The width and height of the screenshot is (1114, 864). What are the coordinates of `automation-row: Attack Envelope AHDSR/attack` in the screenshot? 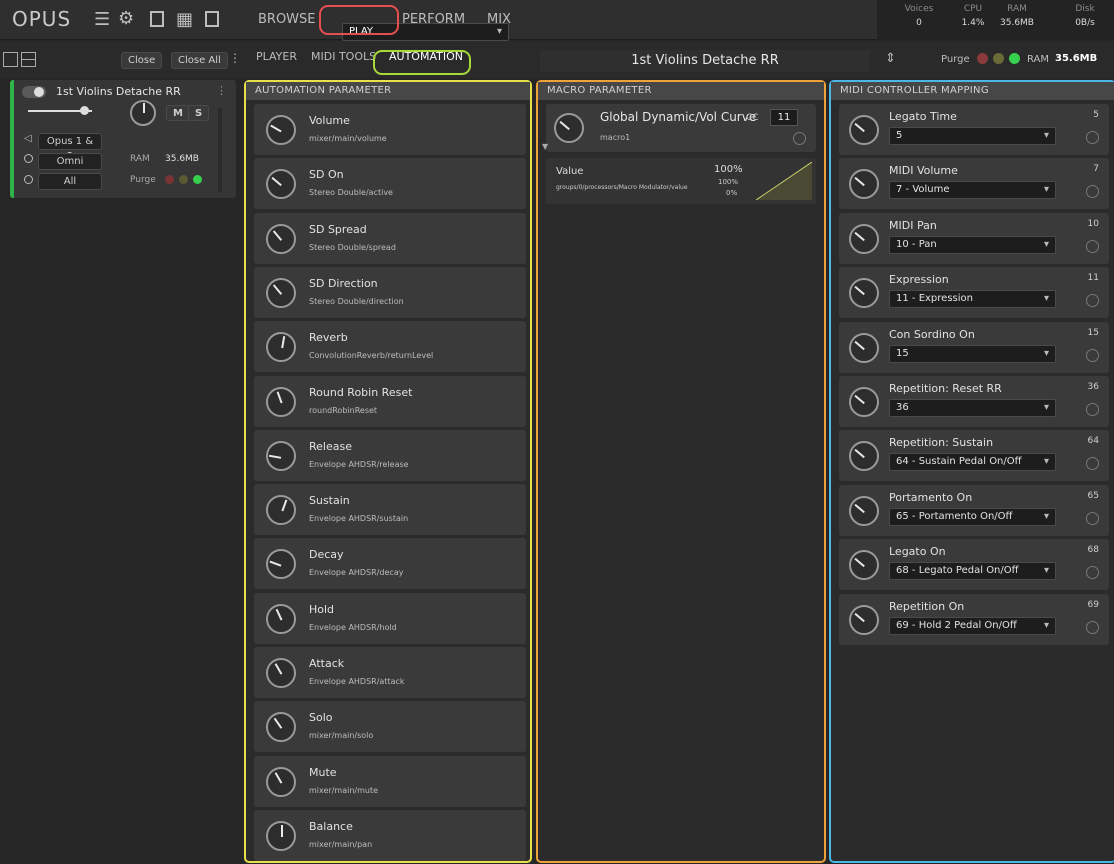 It's located at (390, 672).